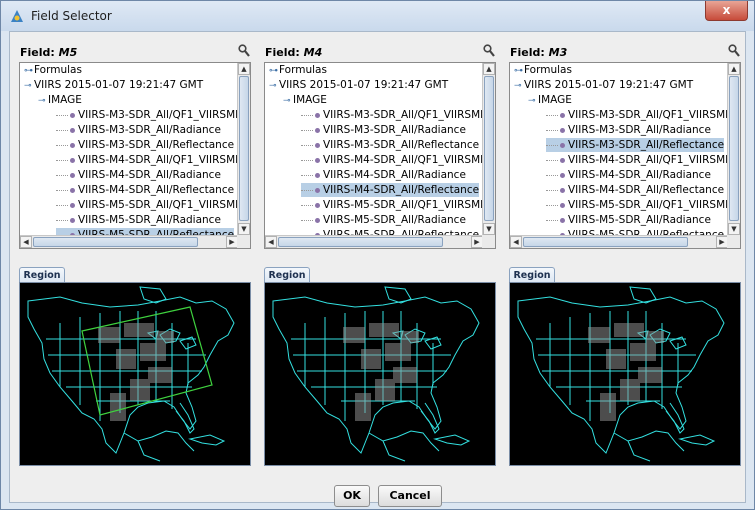 The image size is (755, 510). What do you see at coordinates (71, 16) in the screenshot?
I see `window-title: Field Selector` at bounding box center [71, 16].